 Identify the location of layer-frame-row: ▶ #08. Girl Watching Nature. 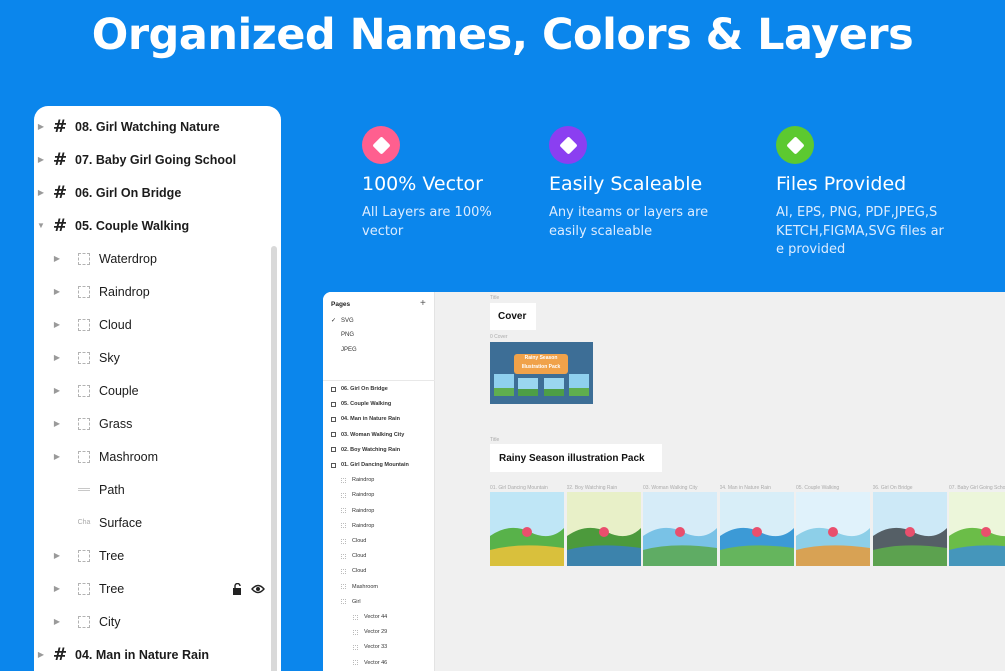
(157, 126).